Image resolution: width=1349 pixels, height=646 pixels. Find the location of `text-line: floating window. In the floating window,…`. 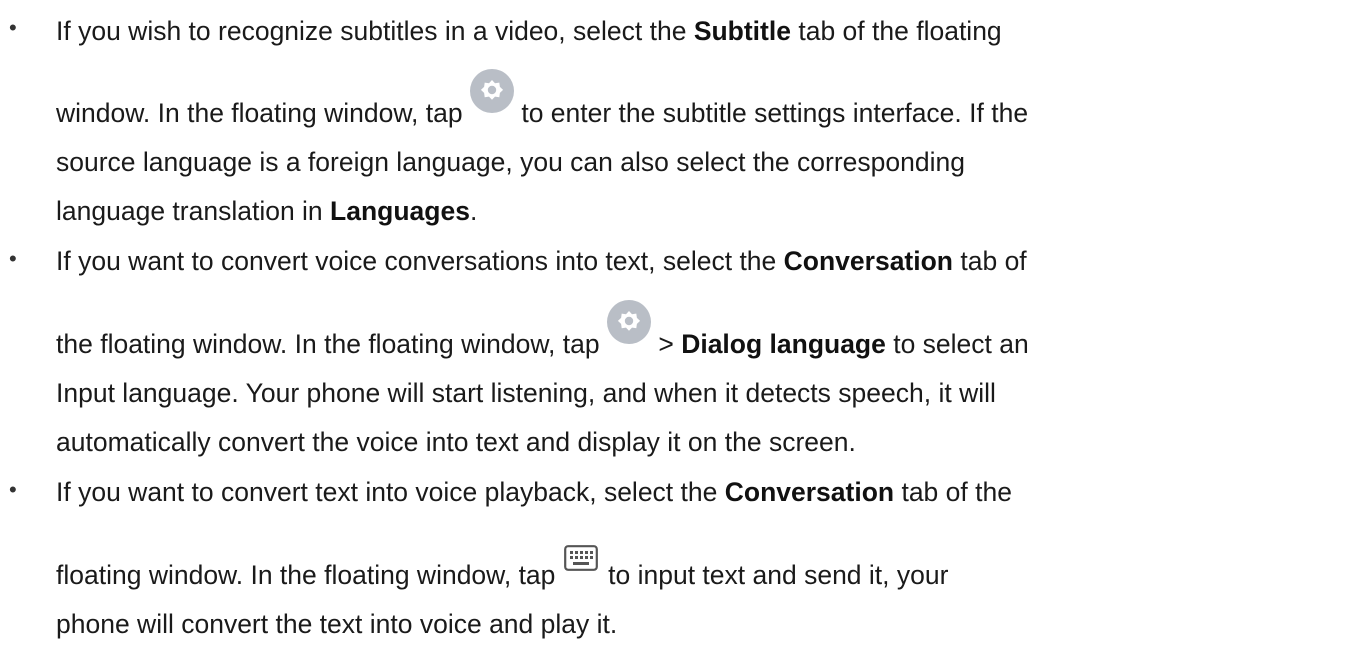

text-line: floating window. In the floating window,… is located at coordinates (502, 569).